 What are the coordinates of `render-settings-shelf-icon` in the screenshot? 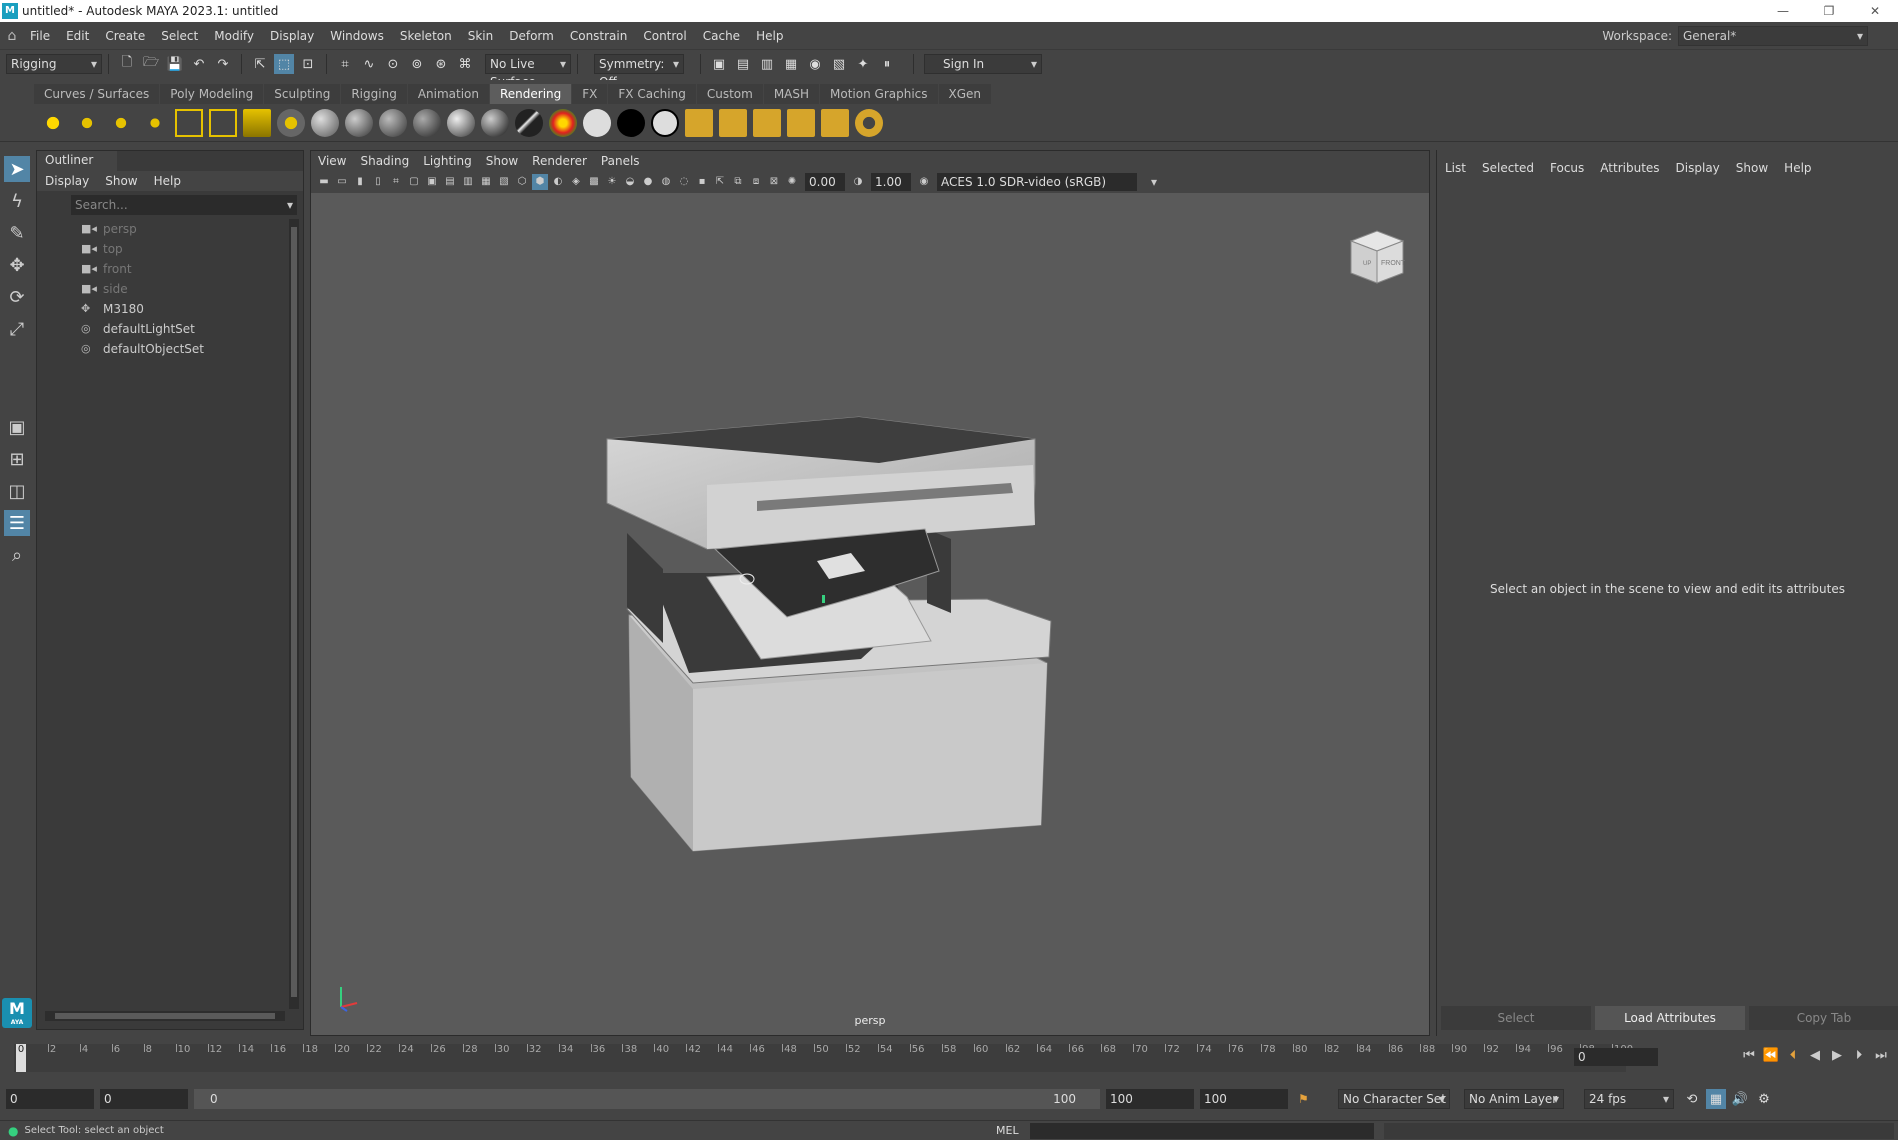 It's located at (835, 122).